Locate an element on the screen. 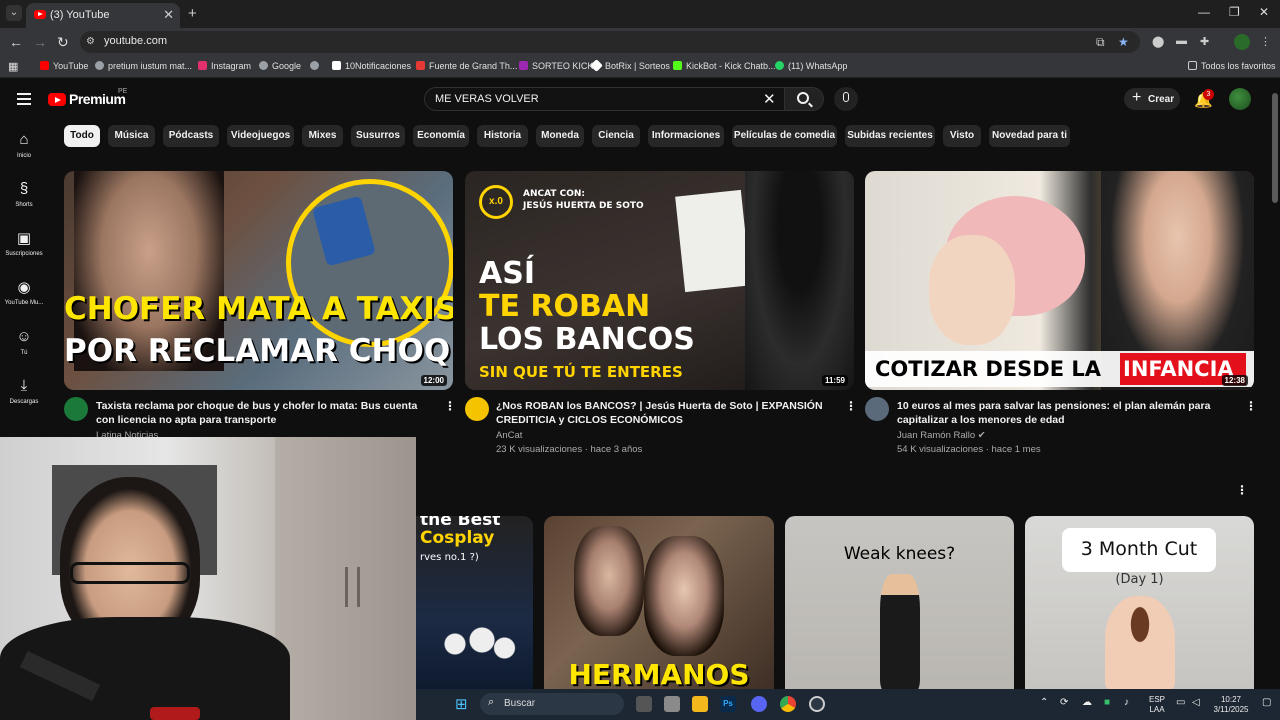 This screenshot has height=720, width=1280. tray-cloud-icon: ☁ is located at coordinates (1087, 703).